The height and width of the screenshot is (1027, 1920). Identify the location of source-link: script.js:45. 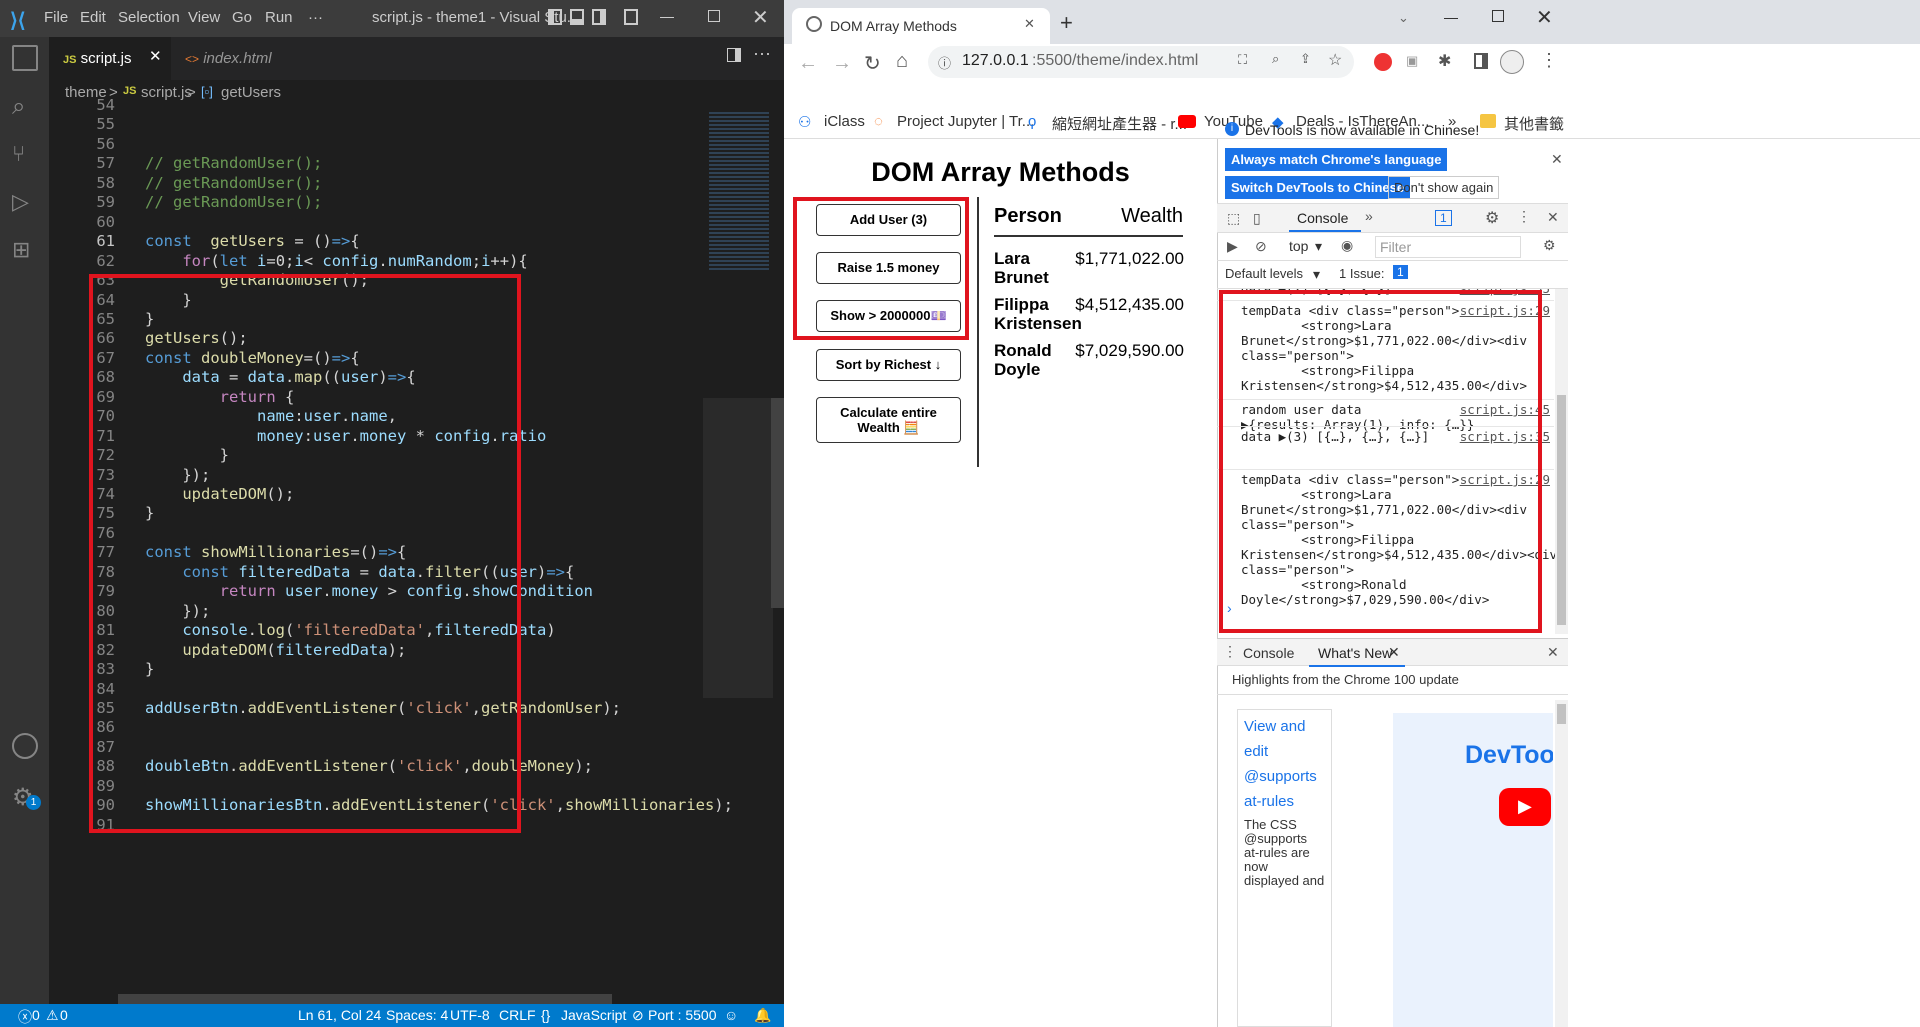
(1505, 409).